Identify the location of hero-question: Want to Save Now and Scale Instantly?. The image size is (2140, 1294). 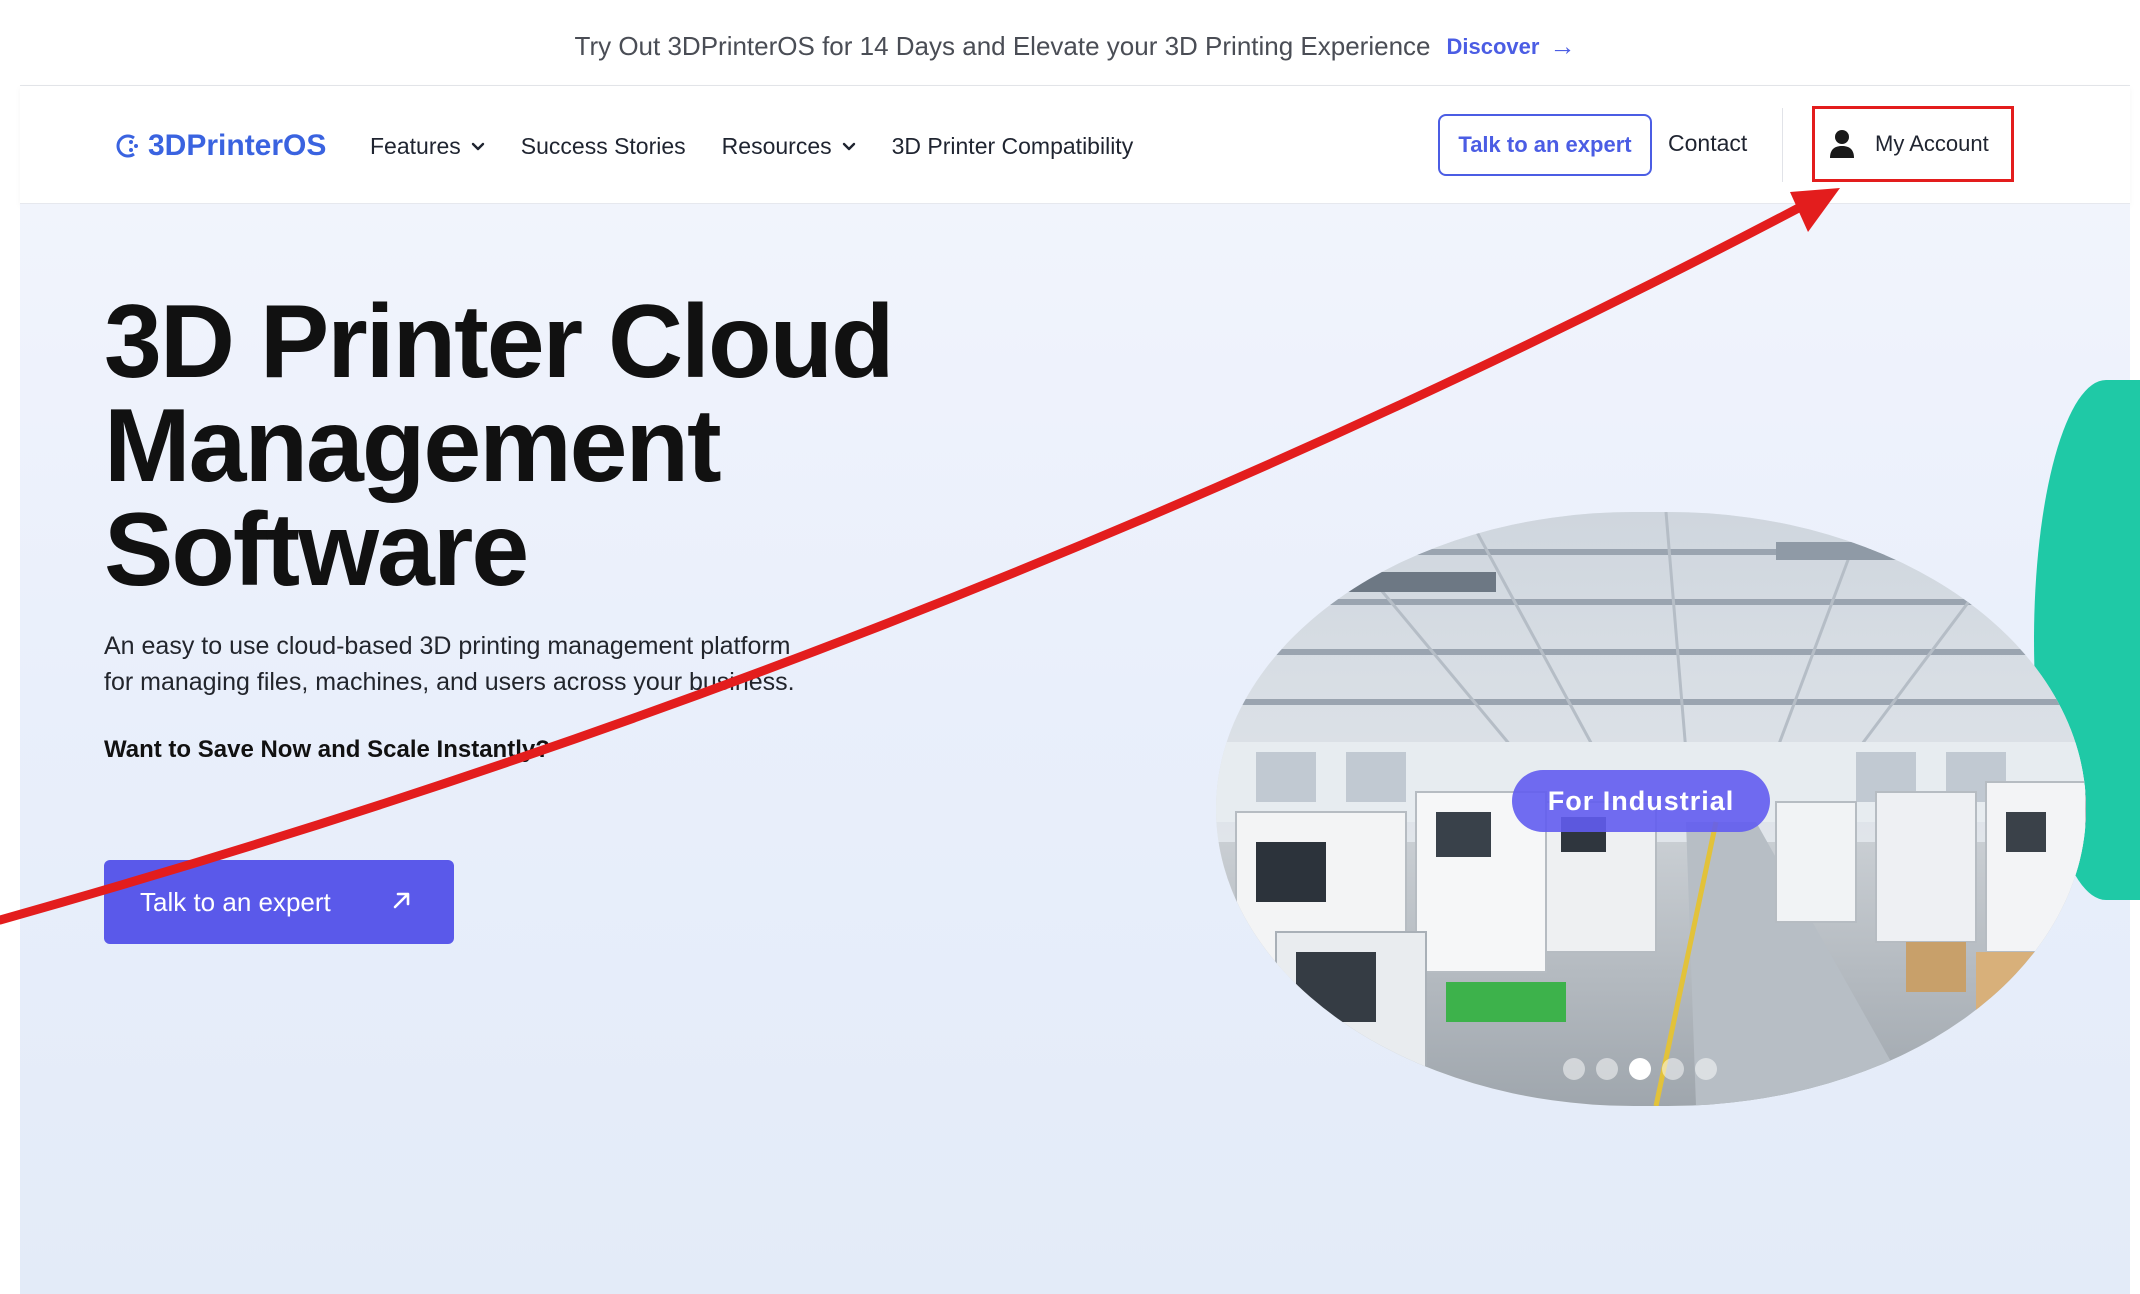
(327, 749).